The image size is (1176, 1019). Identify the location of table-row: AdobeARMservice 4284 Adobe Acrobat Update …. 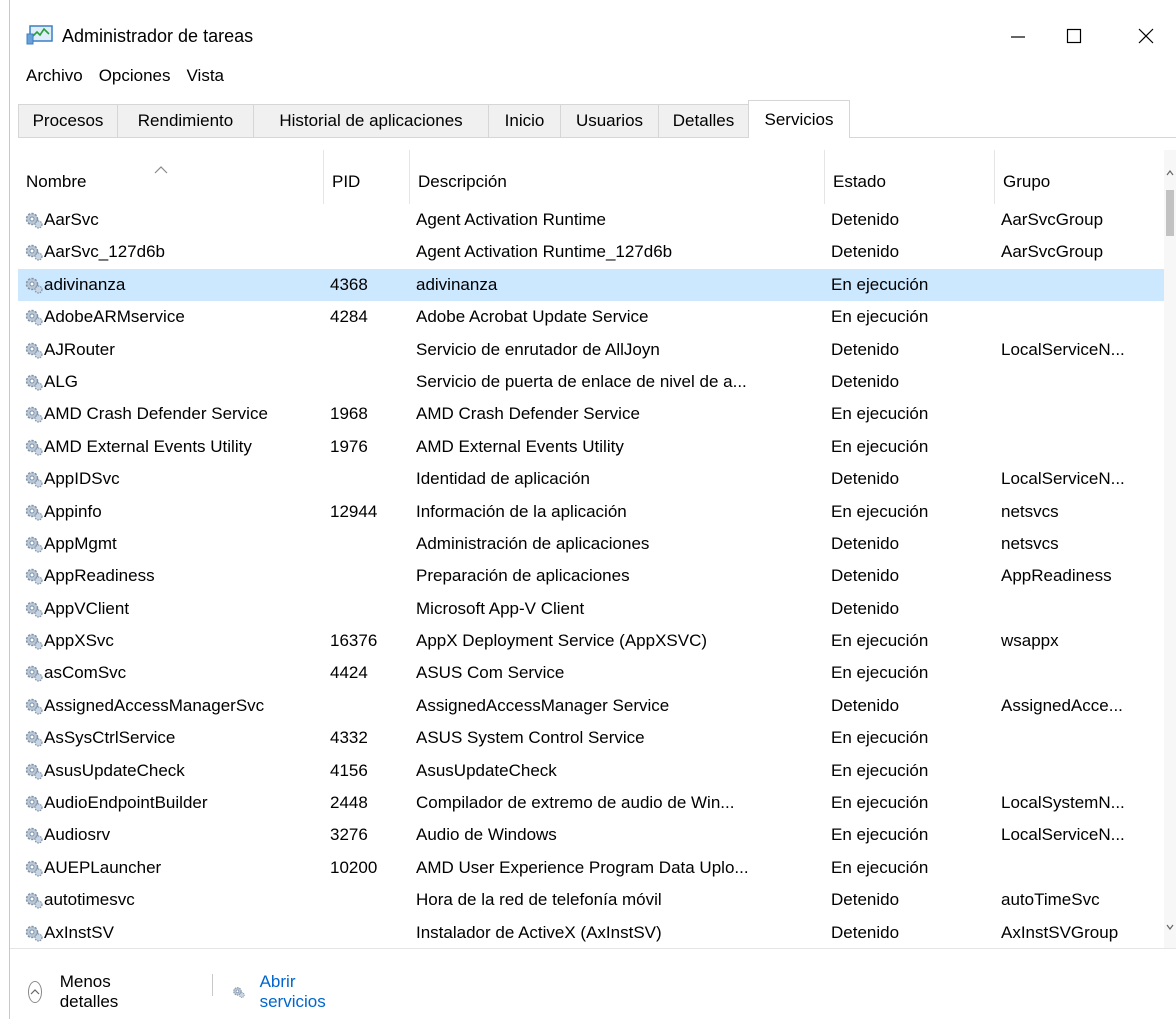
(591, 317).